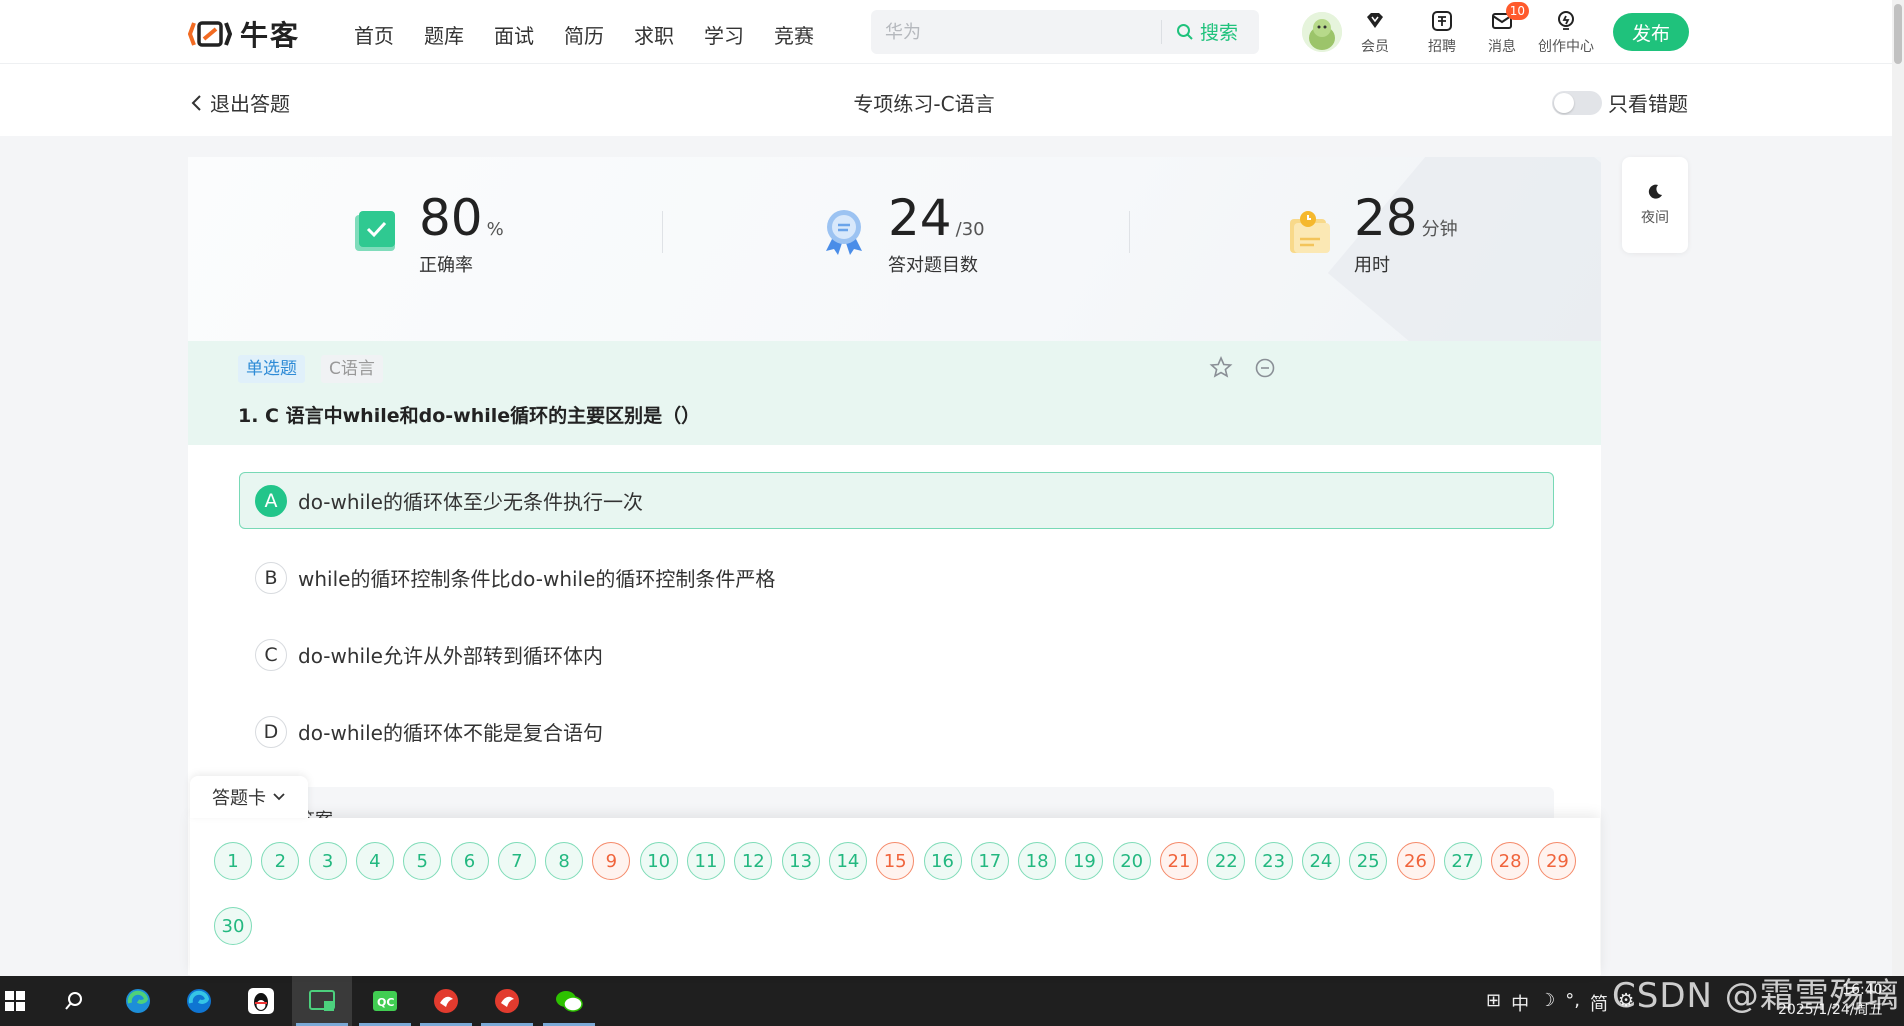 The height and width of the screenshot is (1026, 1904). What do you see at coordinates (233, 926) in the screenshot?
I see `answer-sheet-item: 30` at bounding box center [233, 926].